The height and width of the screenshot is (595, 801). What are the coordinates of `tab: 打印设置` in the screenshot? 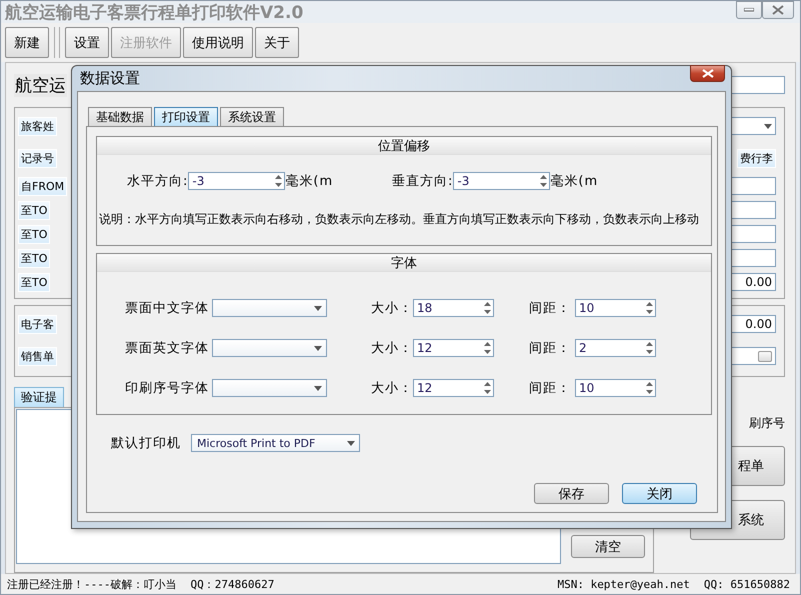 It's located at (186, 116).